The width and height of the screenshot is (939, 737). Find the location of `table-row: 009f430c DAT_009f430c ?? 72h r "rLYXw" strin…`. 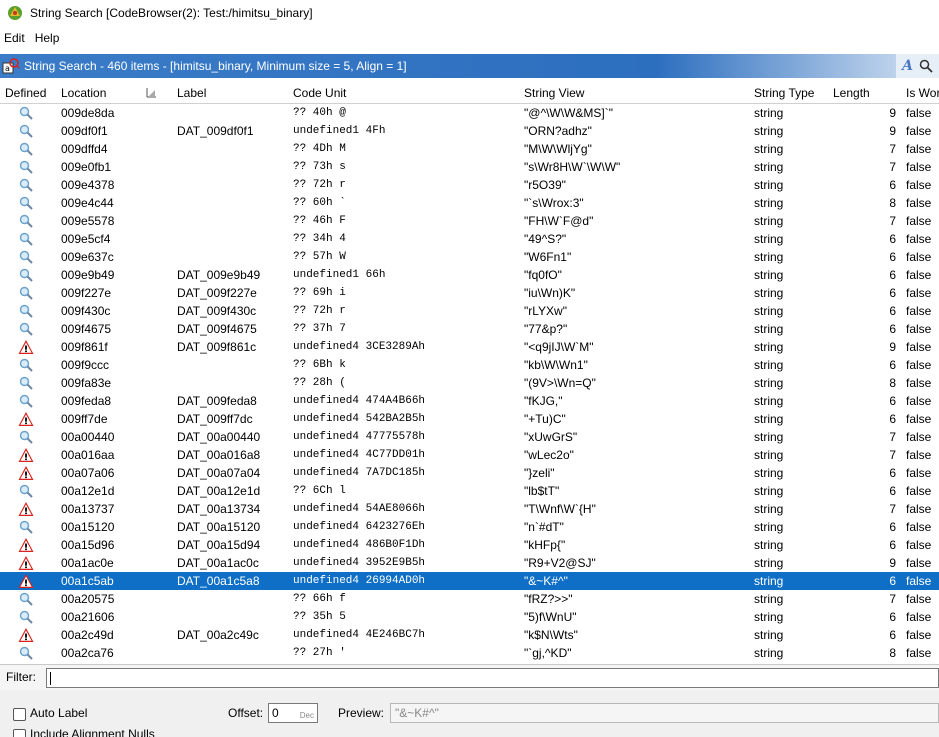

table-row: 009f430c DAT_009f430c ?? 72h r "rLYXw" strin… is located at coordinates (469, 311).